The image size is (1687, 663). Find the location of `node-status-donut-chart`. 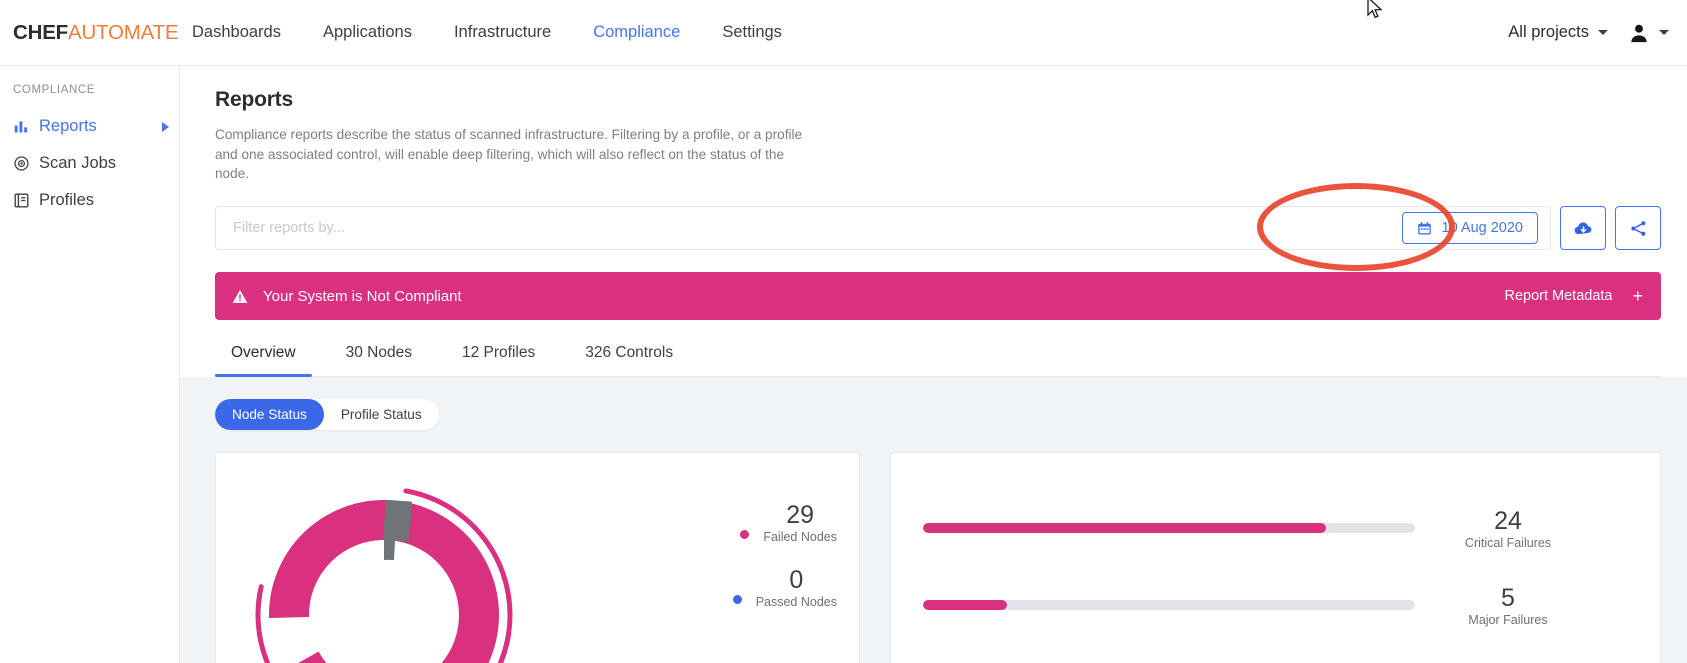

node-status-donut-chart is located at coordinates (384, 574).